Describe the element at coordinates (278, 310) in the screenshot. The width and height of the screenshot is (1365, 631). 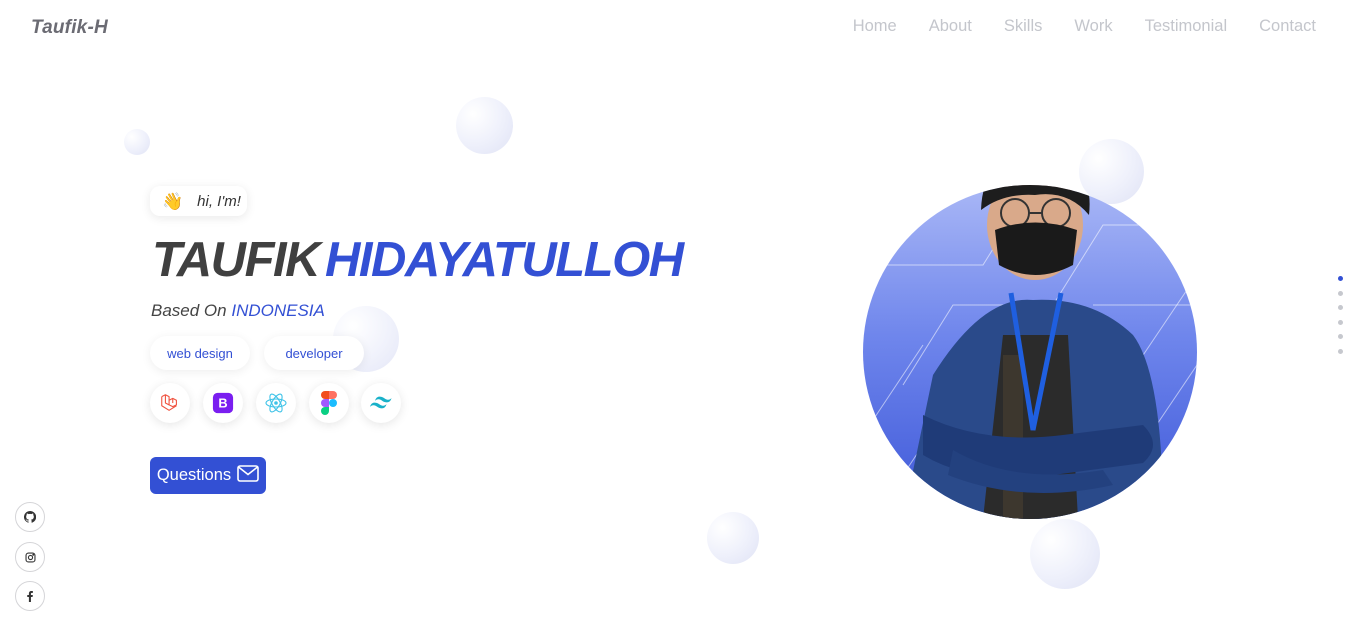
I see `location-country: INDONESIA` at that location.